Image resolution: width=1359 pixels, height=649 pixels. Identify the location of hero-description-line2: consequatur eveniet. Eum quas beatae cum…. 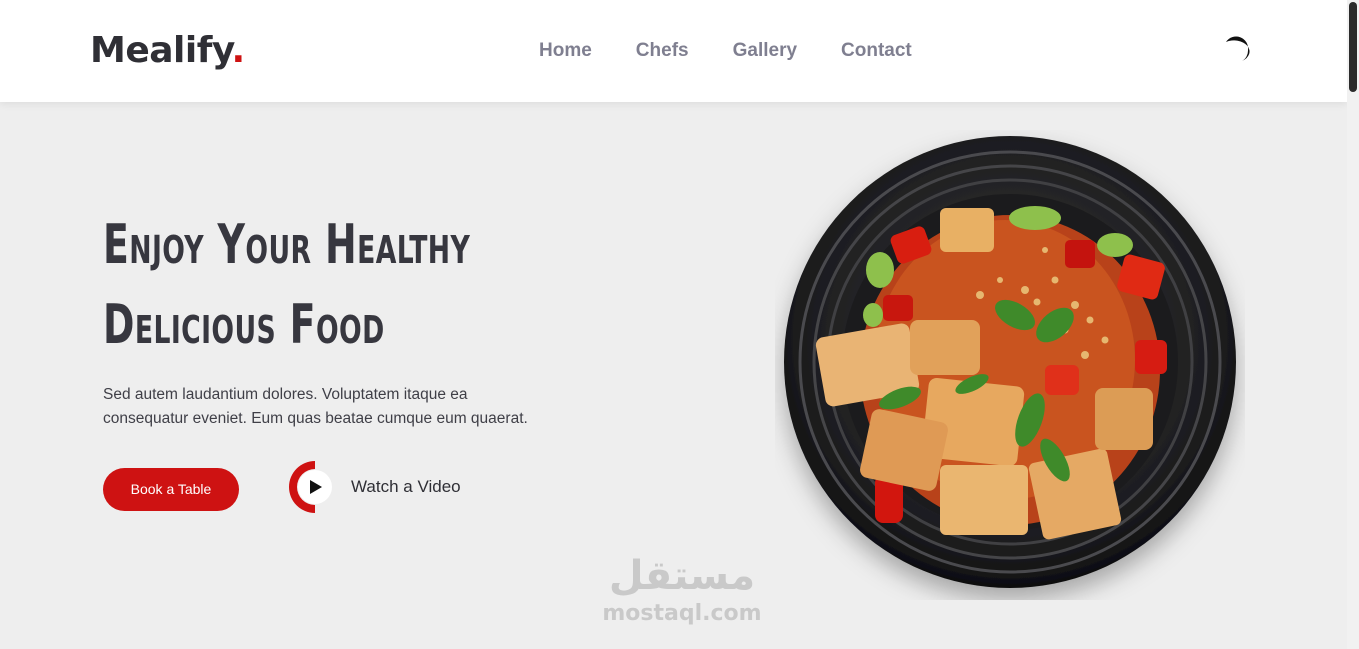
(315, 418).